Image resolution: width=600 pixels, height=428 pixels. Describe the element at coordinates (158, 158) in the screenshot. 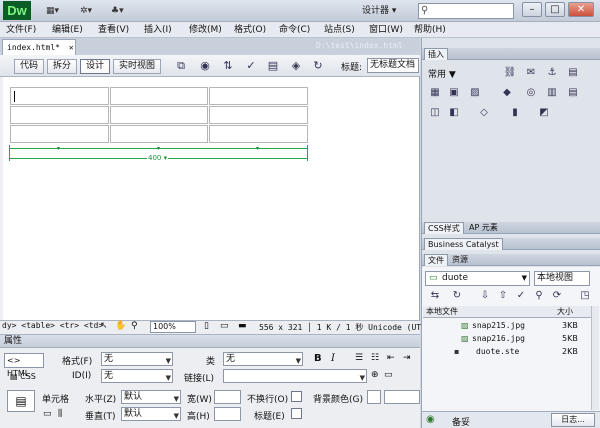

I see `table-width-label: 400 ▾` at that location.